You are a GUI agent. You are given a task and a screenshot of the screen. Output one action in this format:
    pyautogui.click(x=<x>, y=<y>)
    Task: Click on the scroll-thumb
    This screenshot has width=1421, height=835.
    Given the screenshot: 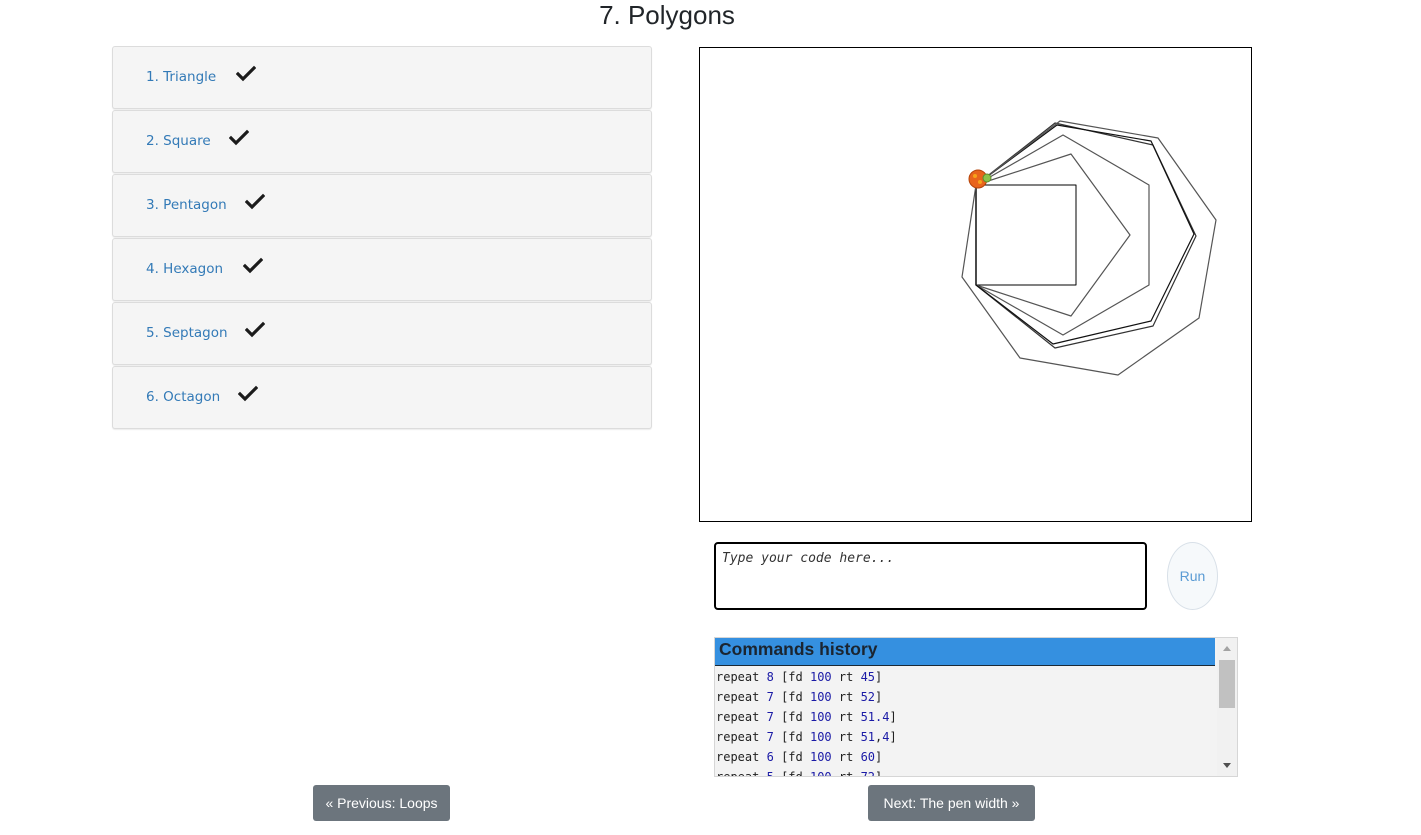 What is the action you would take?
    pyautogui.click(x=1227, y=684)
    